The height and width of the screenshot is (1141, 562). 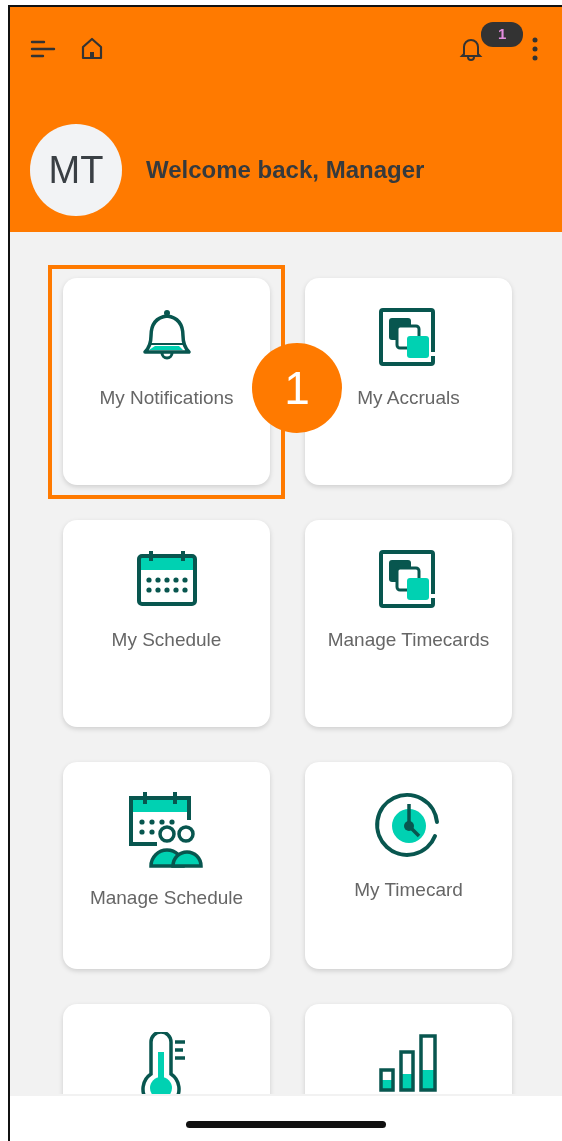 What do you see at coordinates (408, 865) in the screenshot?
I see `menu-tile: My Timecard` at bounding box center [408, 865].